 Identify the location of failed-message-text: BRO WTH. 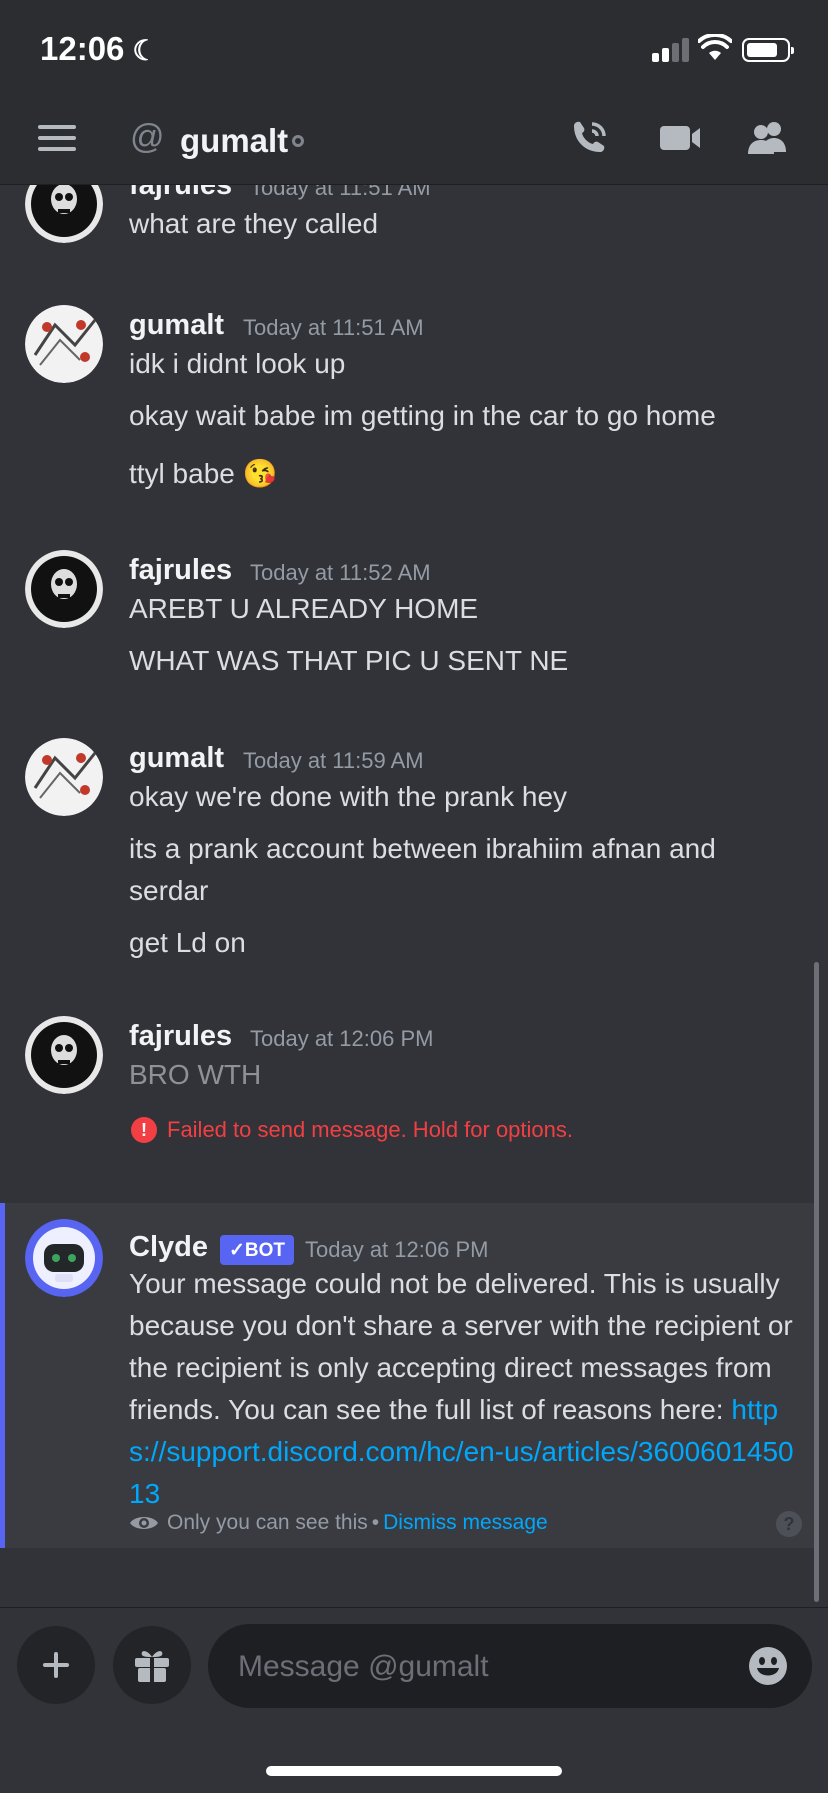
(195, 1075).